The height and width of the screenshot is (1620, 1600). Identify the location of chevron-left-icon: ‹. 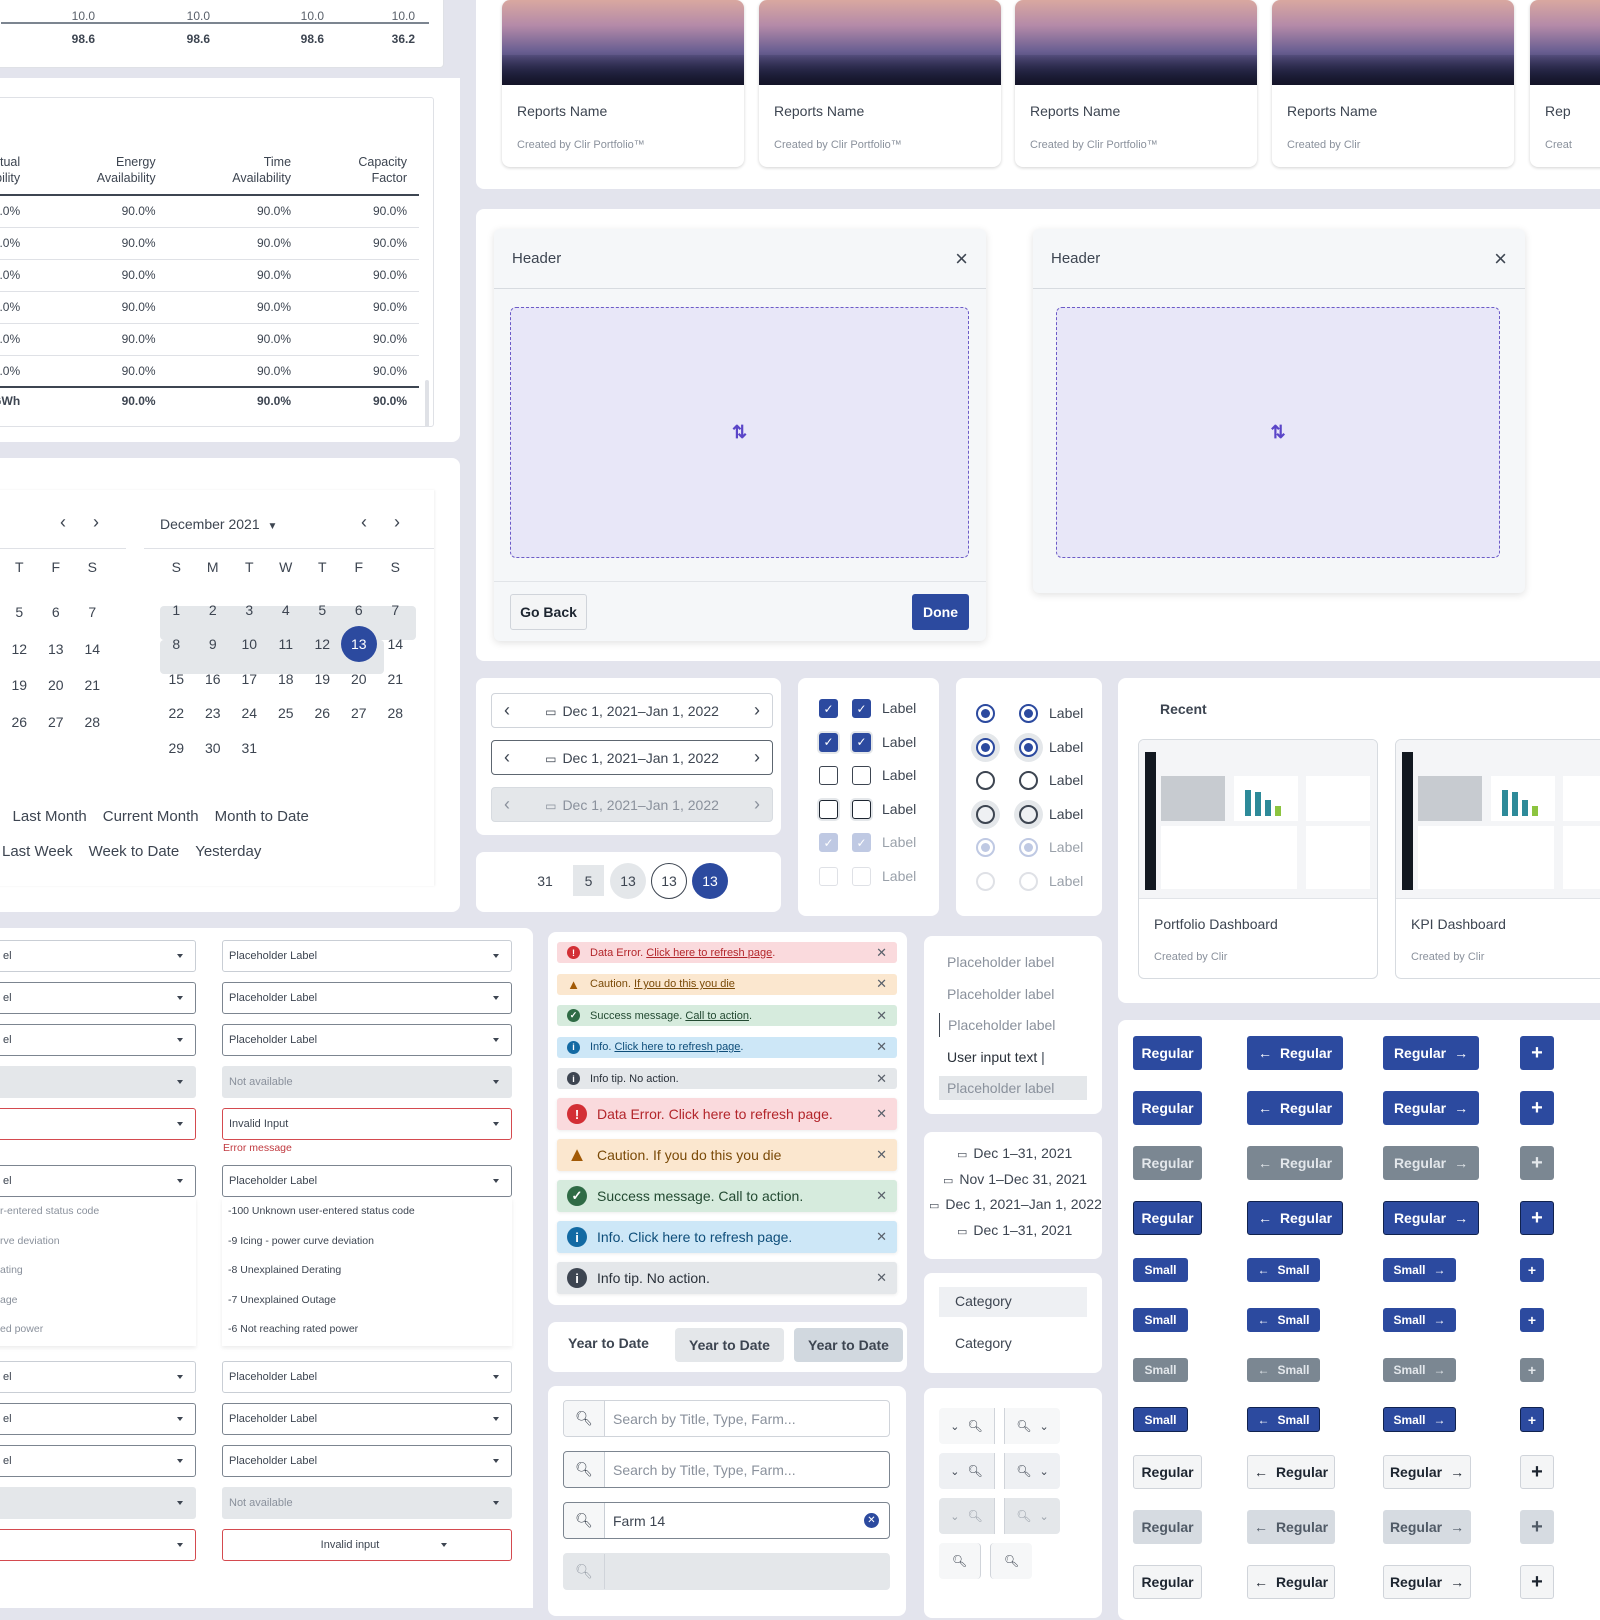
(507, 710).